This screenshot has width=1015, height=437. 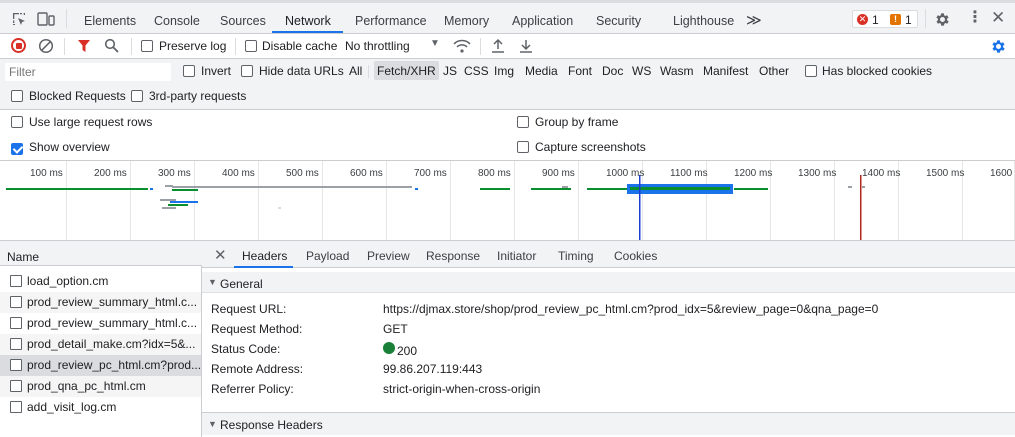 I want to click on type-filter-ws: WS, so click(x=641, y=71).